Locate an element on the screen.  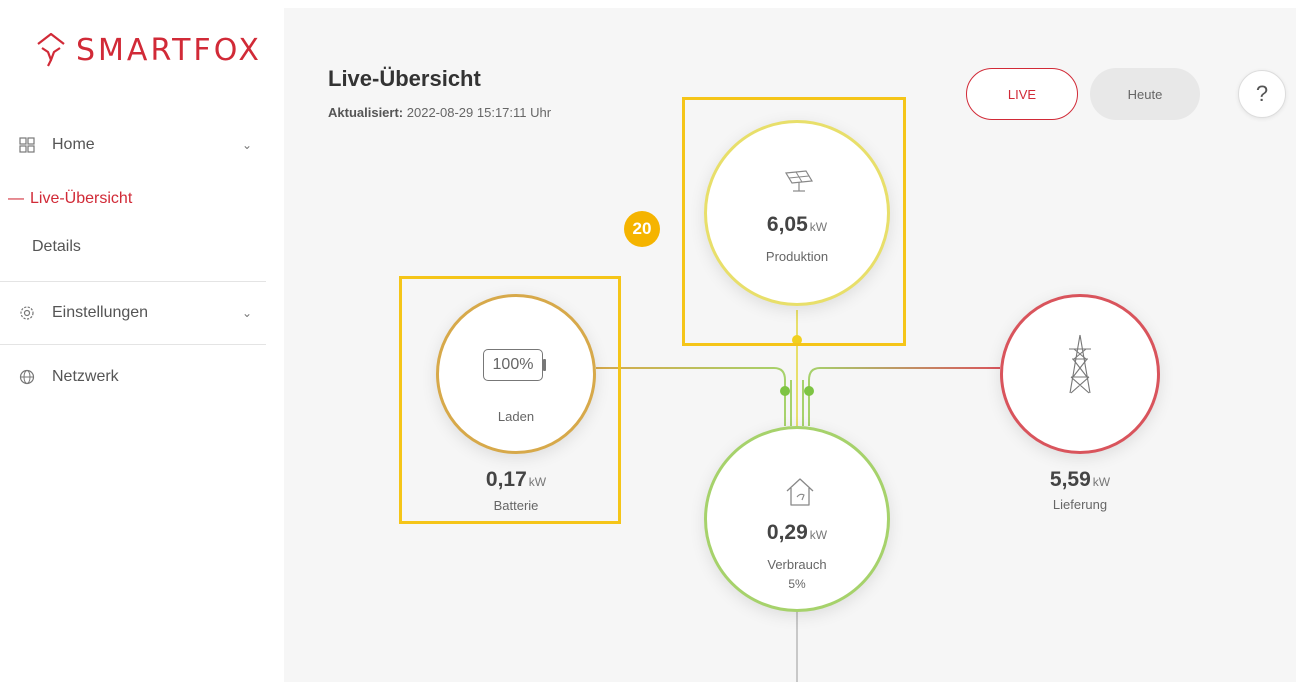
grid-icon is located at coordinates (27, 145).